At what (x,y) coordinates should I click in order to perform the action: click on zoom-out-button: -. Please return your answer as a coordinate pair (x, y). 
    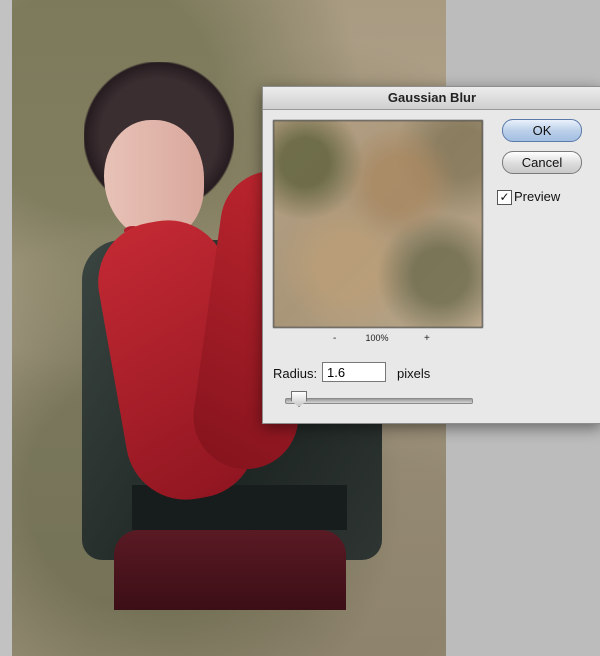
    Looking at the image, I should click on (334, 338).